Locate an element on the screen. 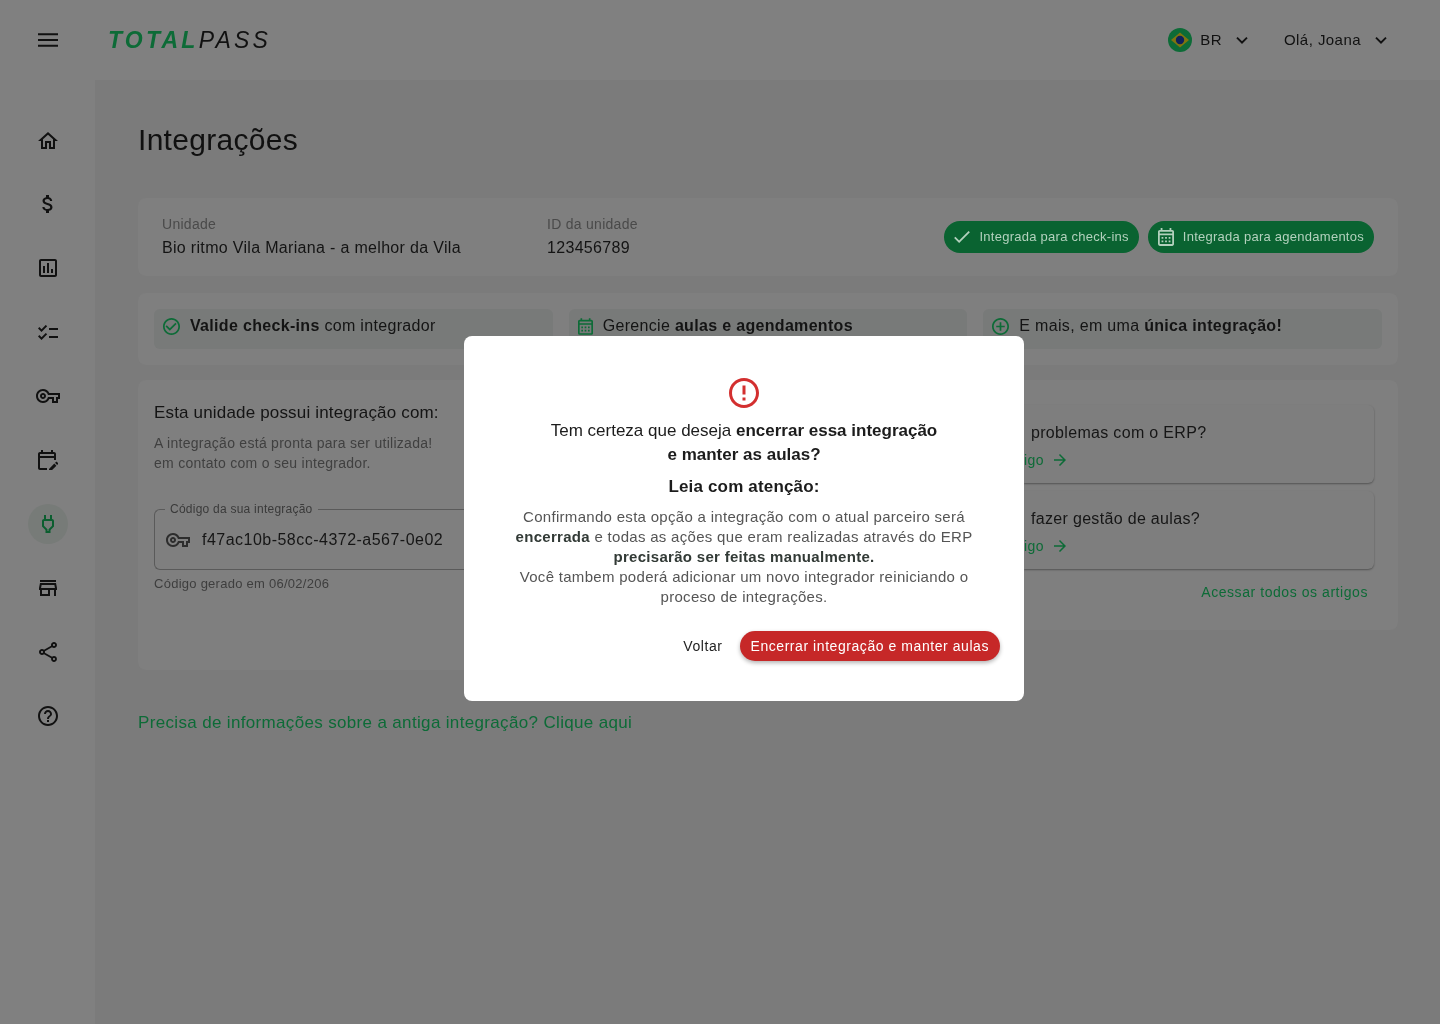  dialog-text: Você tambem poderá adicionar um novo integrador reiniciando o proceso de integrações. is located at coordinates (744, 587).